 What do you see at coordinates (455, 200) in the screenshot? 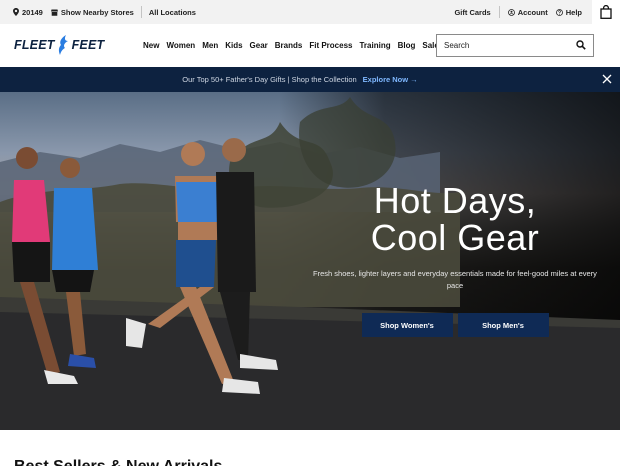
I see `hero-headline-line1: Hot Days,` at bounding box center [455, 200].